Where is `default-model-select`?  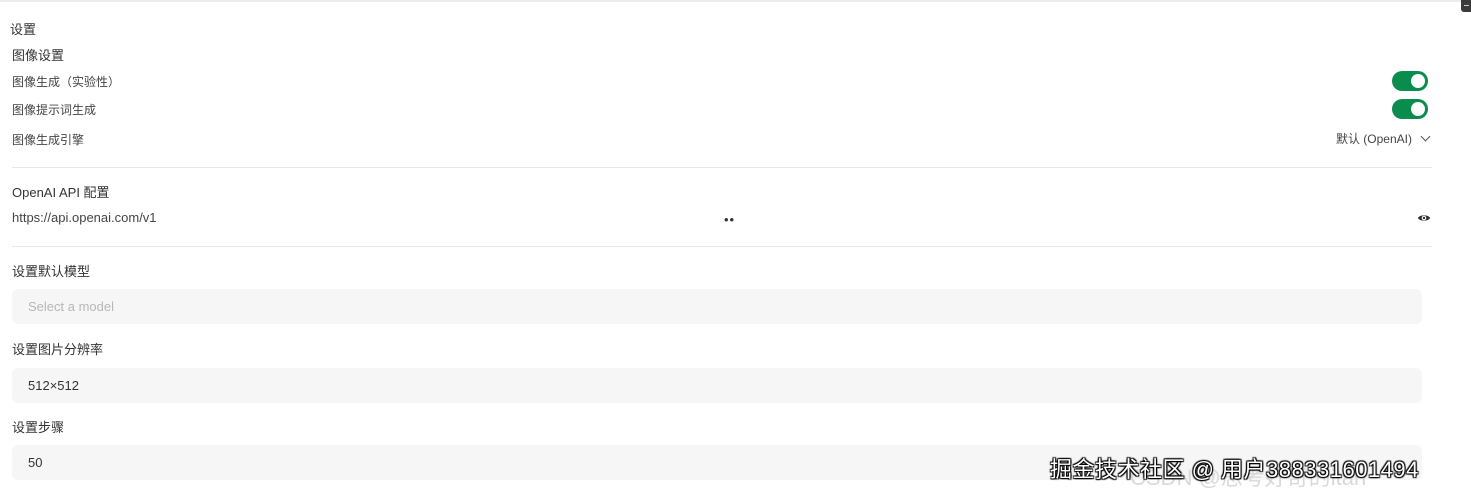 default-model-select is located at coordinates (717, 306).